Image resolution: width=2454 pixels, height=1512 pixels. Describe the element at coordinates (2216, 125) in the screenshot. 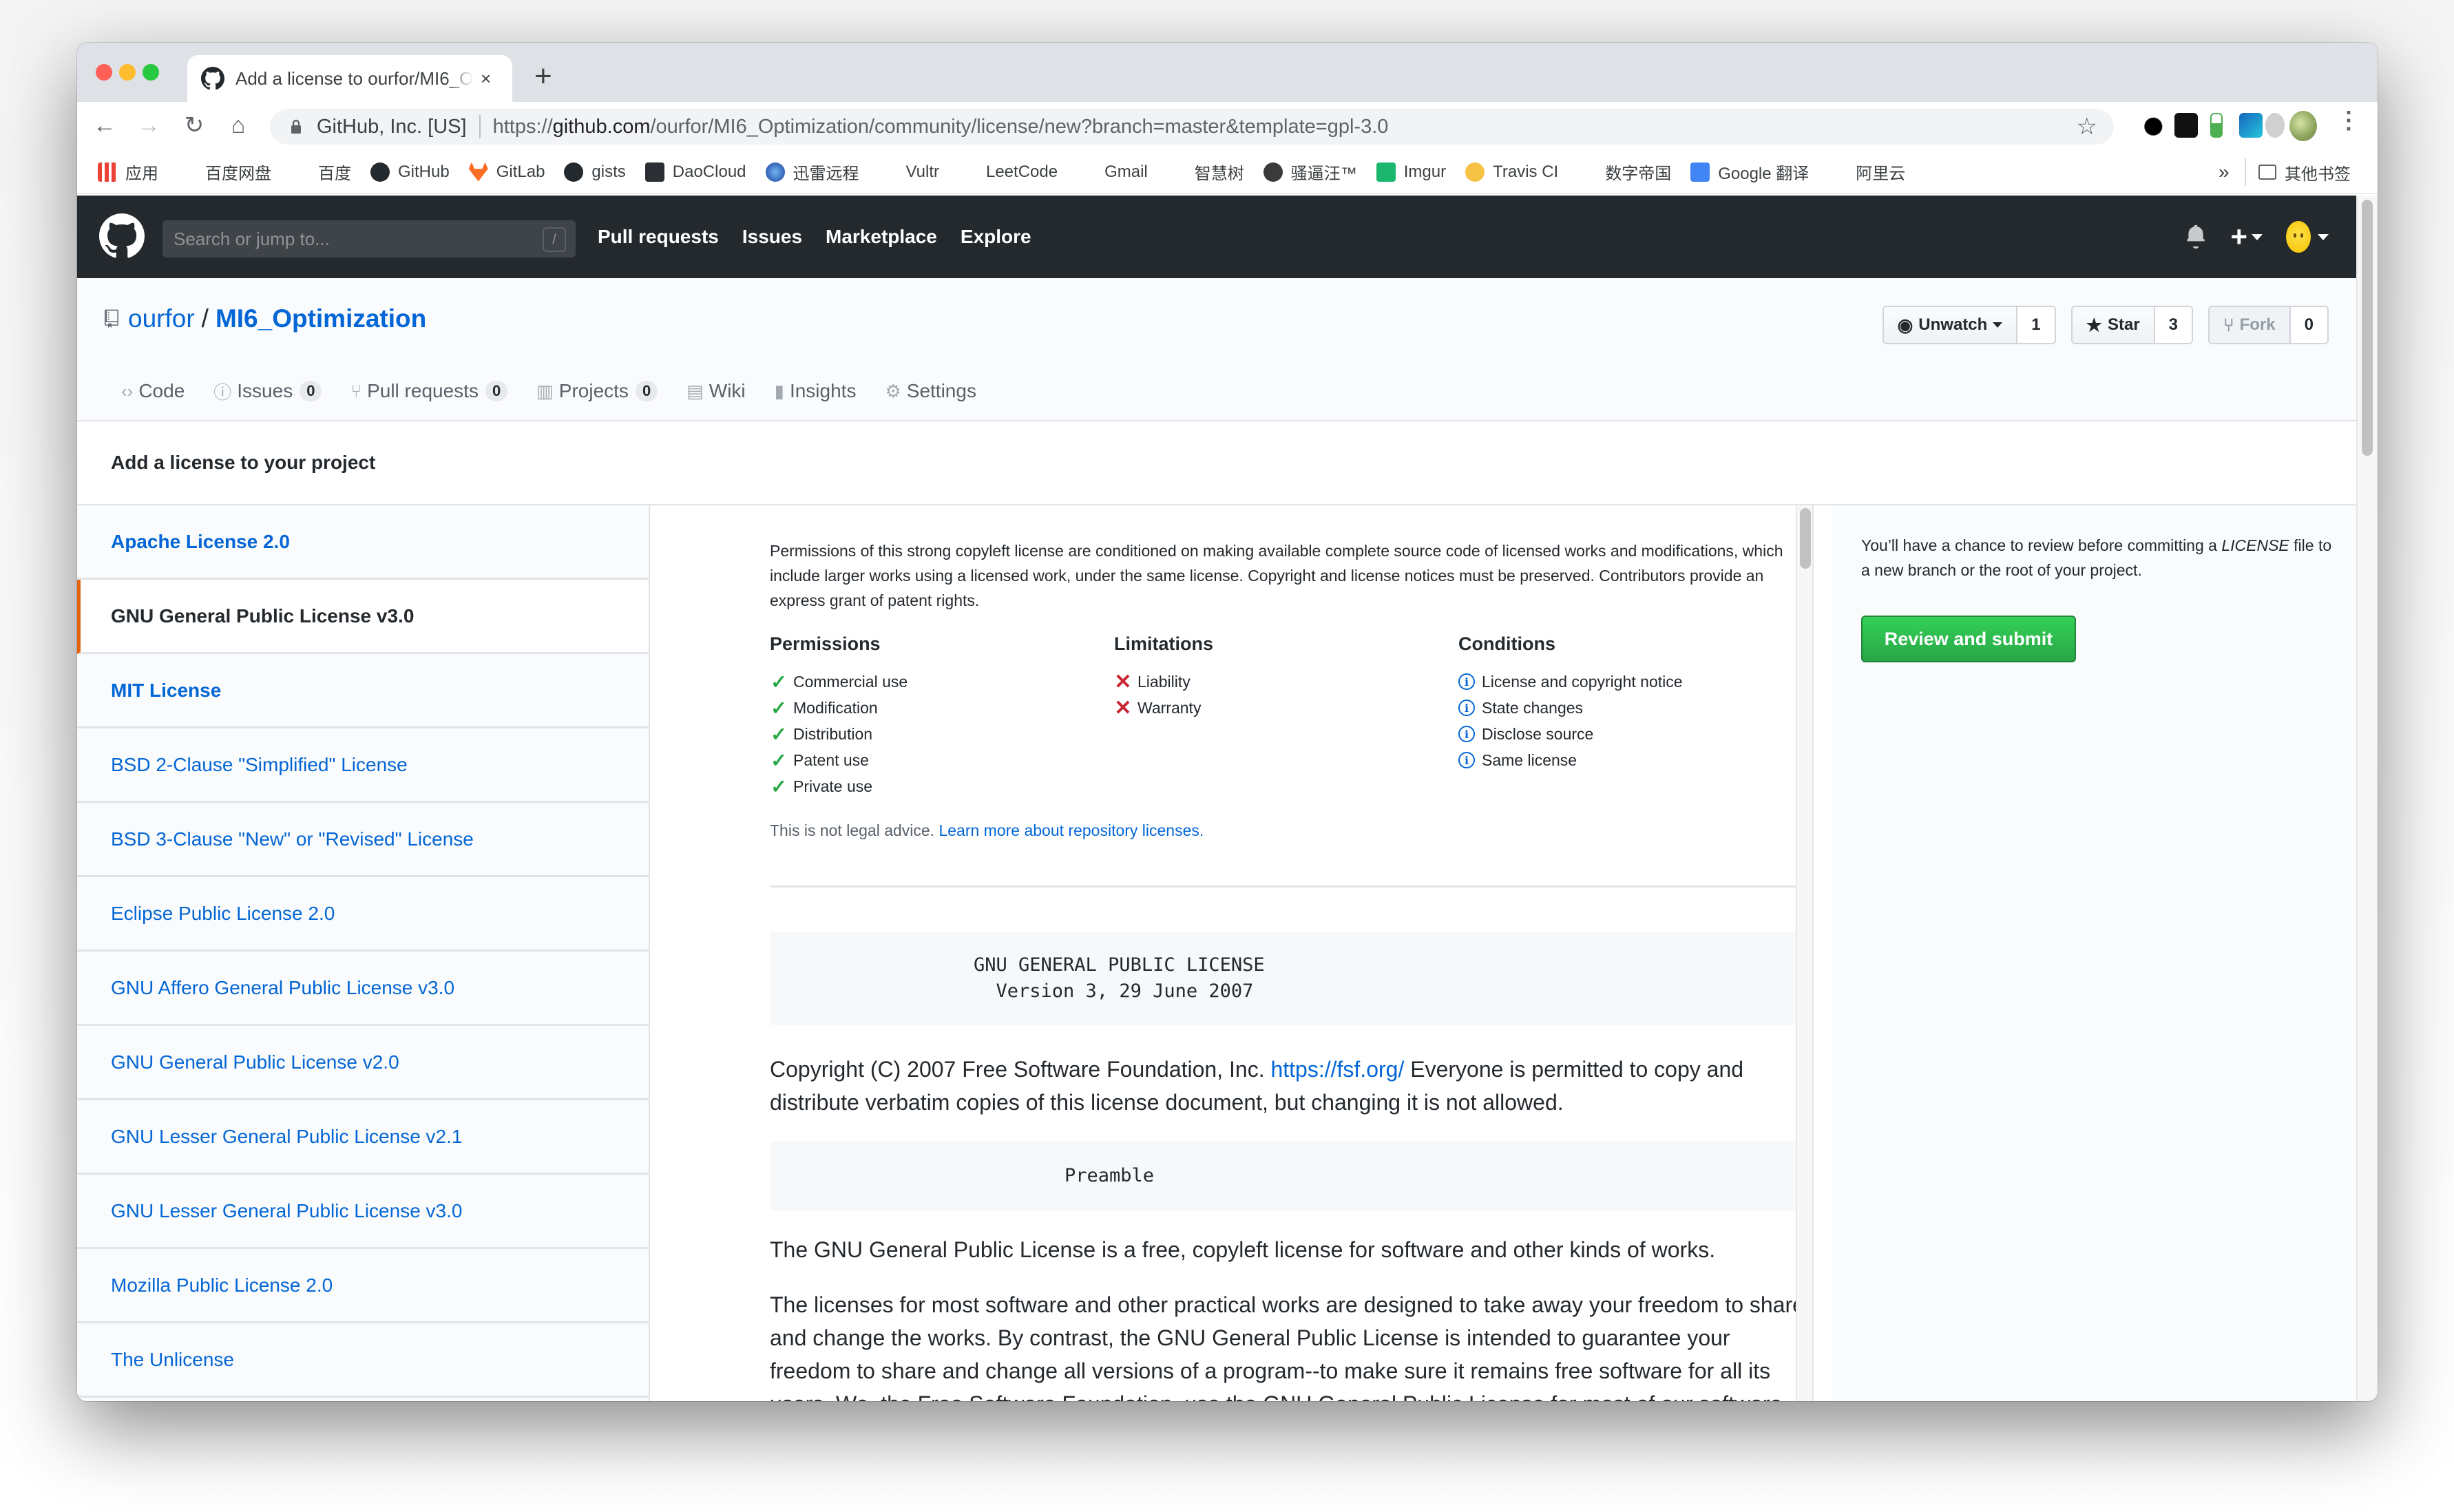

I see `download-green-icon` at that location.